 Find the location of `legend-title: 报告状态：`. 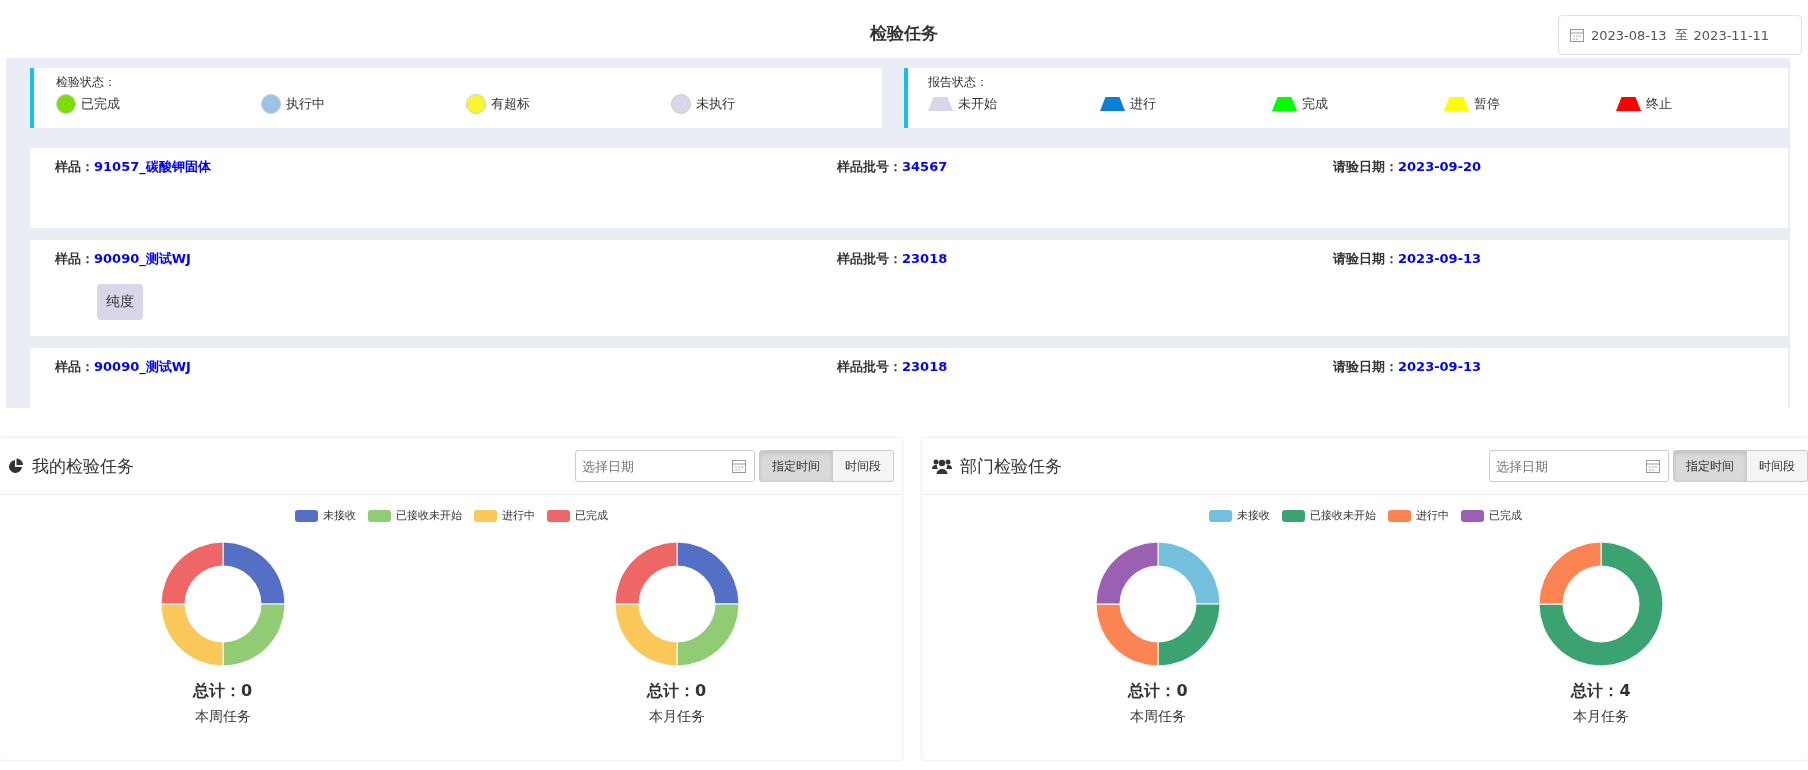

legend-title: 报告状态： is located at coordinates (958, 82).